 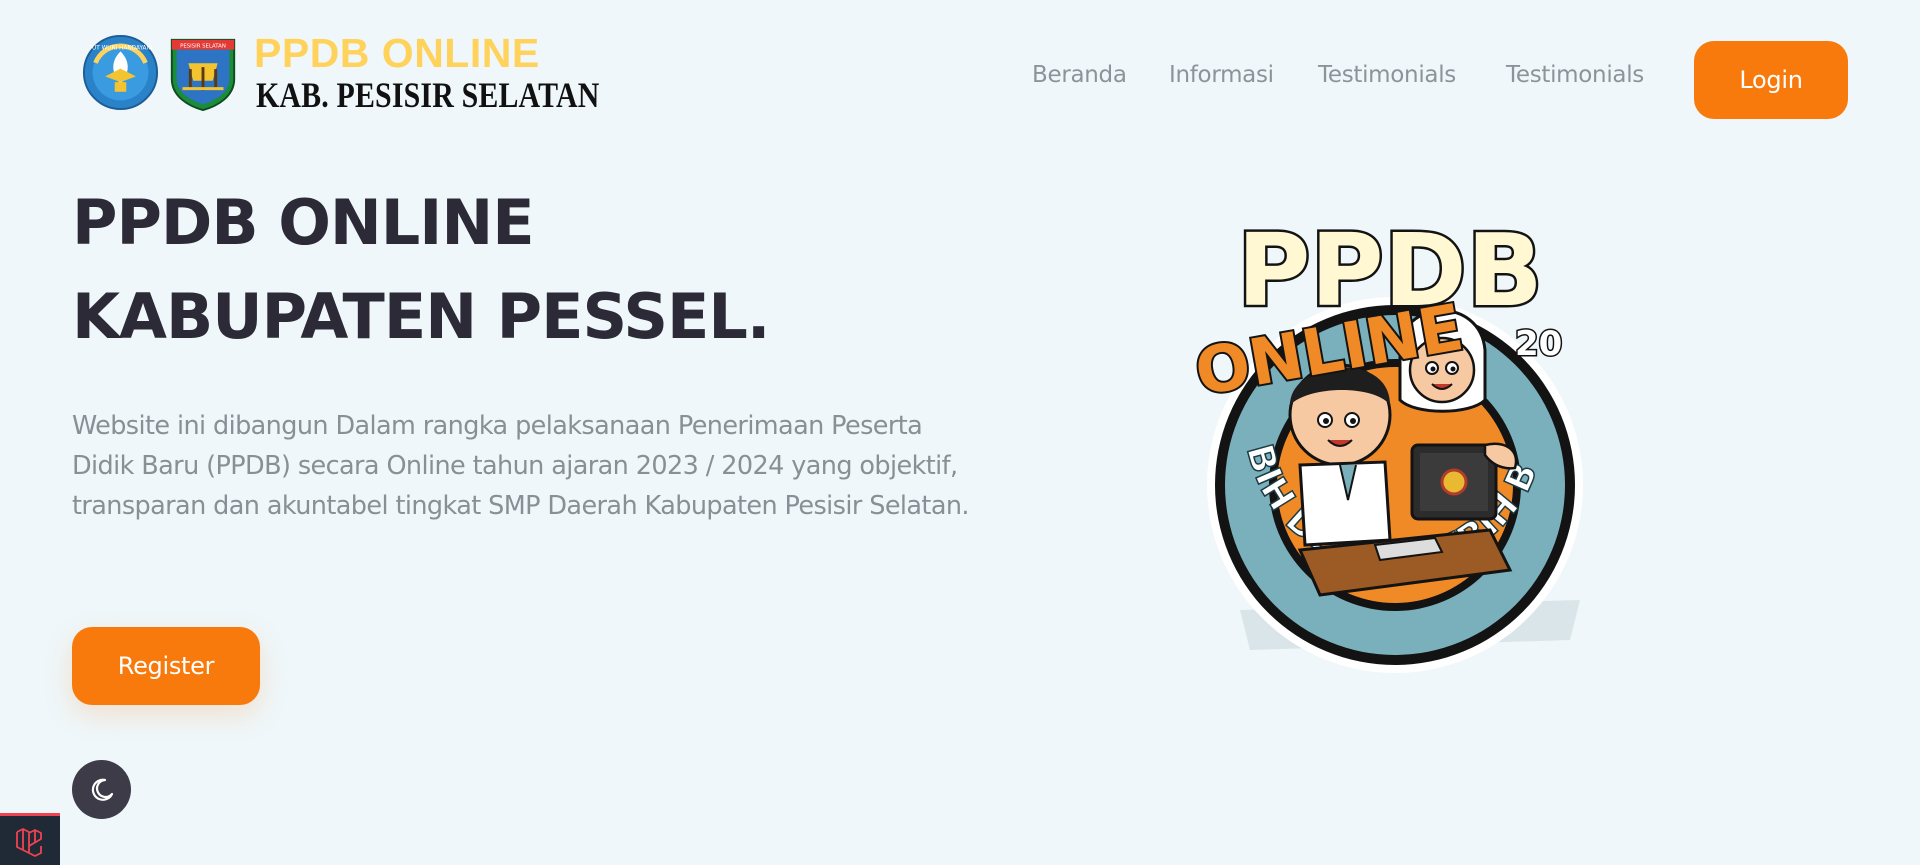 What do you see at coordinates (421, 270) in the screenshot?
I see `hero-title: PPDB ONLINE KABUPATEN PESSEL.` at bounding box center [421, 270].